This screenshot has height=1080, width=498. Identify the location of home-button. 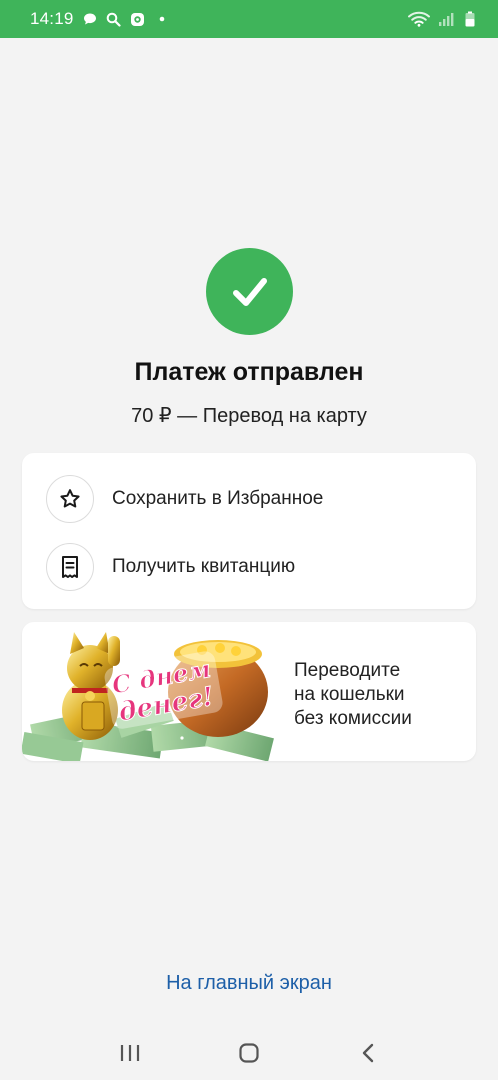
(249, 1053).